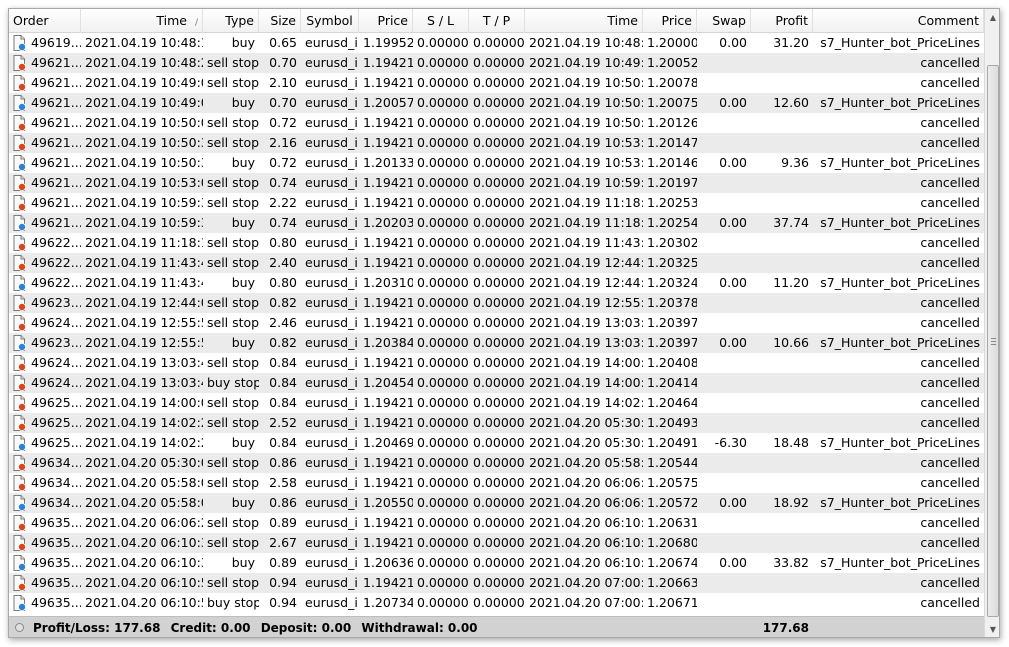 The height and width of the screenshot is (647, 1009). What do you see at coordinates (898, 21) in the screenshot?
I see `column-header-comment: Comment` at bounding box center [898, 21].